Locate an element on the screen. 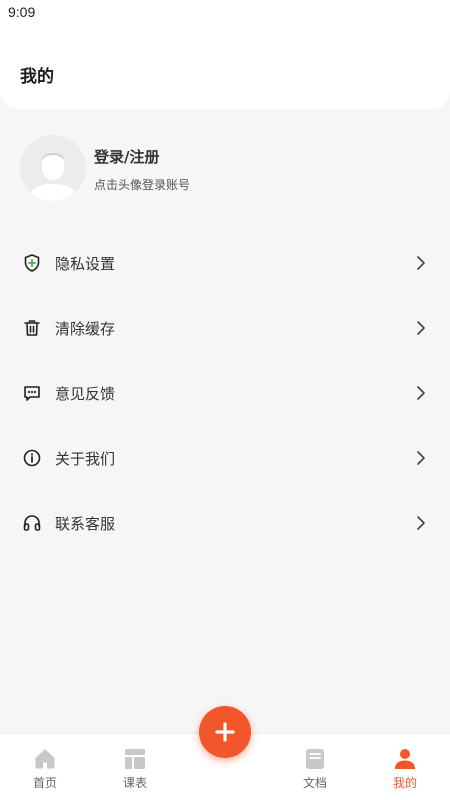 The image size is (450, 800). tab-label: 文档 is located at coordinates (314, 783).